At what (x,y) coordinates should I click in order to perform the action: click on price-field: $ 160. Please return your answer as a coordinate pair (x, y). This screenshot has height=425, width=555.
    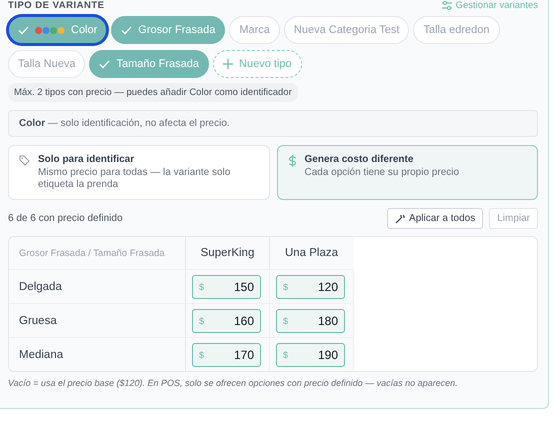
    Looking at the image, I should click on (226, 320).